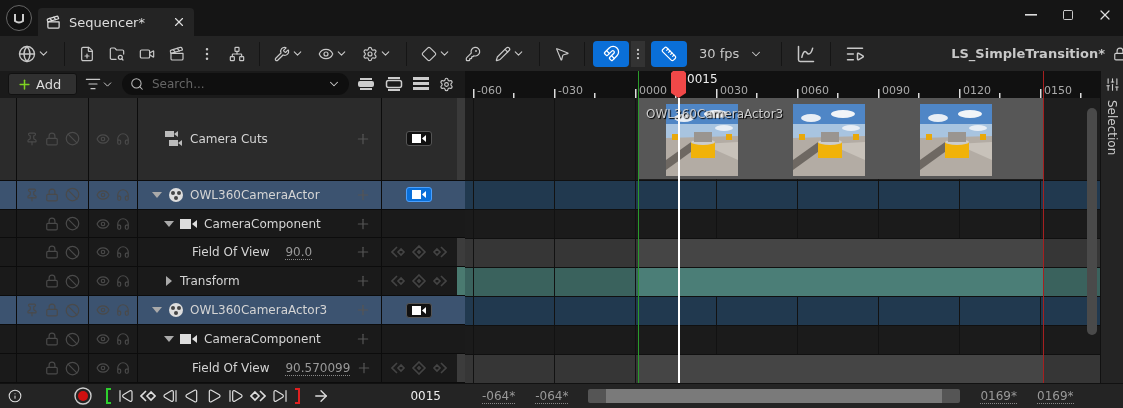 This screenshot has width=1123, height=408. Describe the element at coordinates (214, 396) in the screenshot. I see `play-button` at that location.